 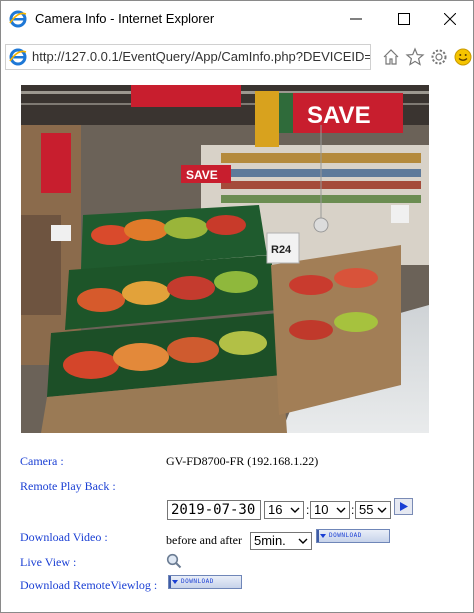 I want to click on close-icon, so click(x=450, y=19).